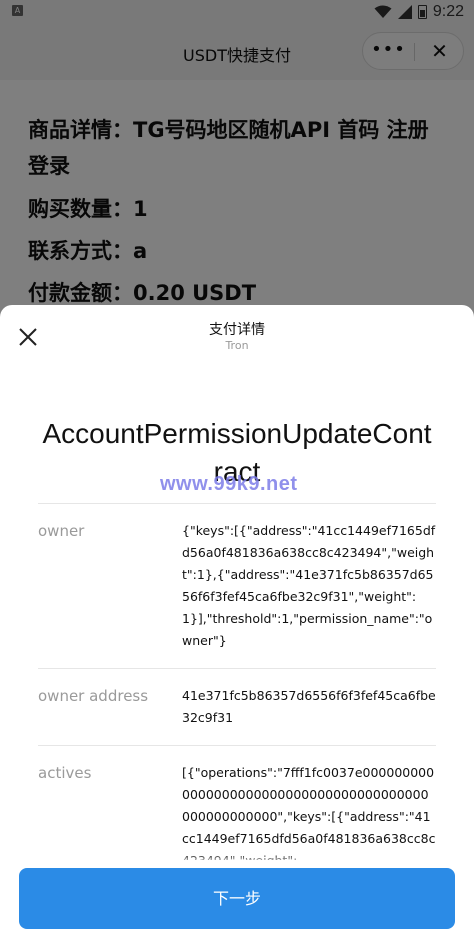 Image resolution: width=474 pixels, height=946 pixels. What do you see at coordinates (229, 484) in the screenshot?
I see `watermark: www.99k9.net` at bounding box center [229, 484].